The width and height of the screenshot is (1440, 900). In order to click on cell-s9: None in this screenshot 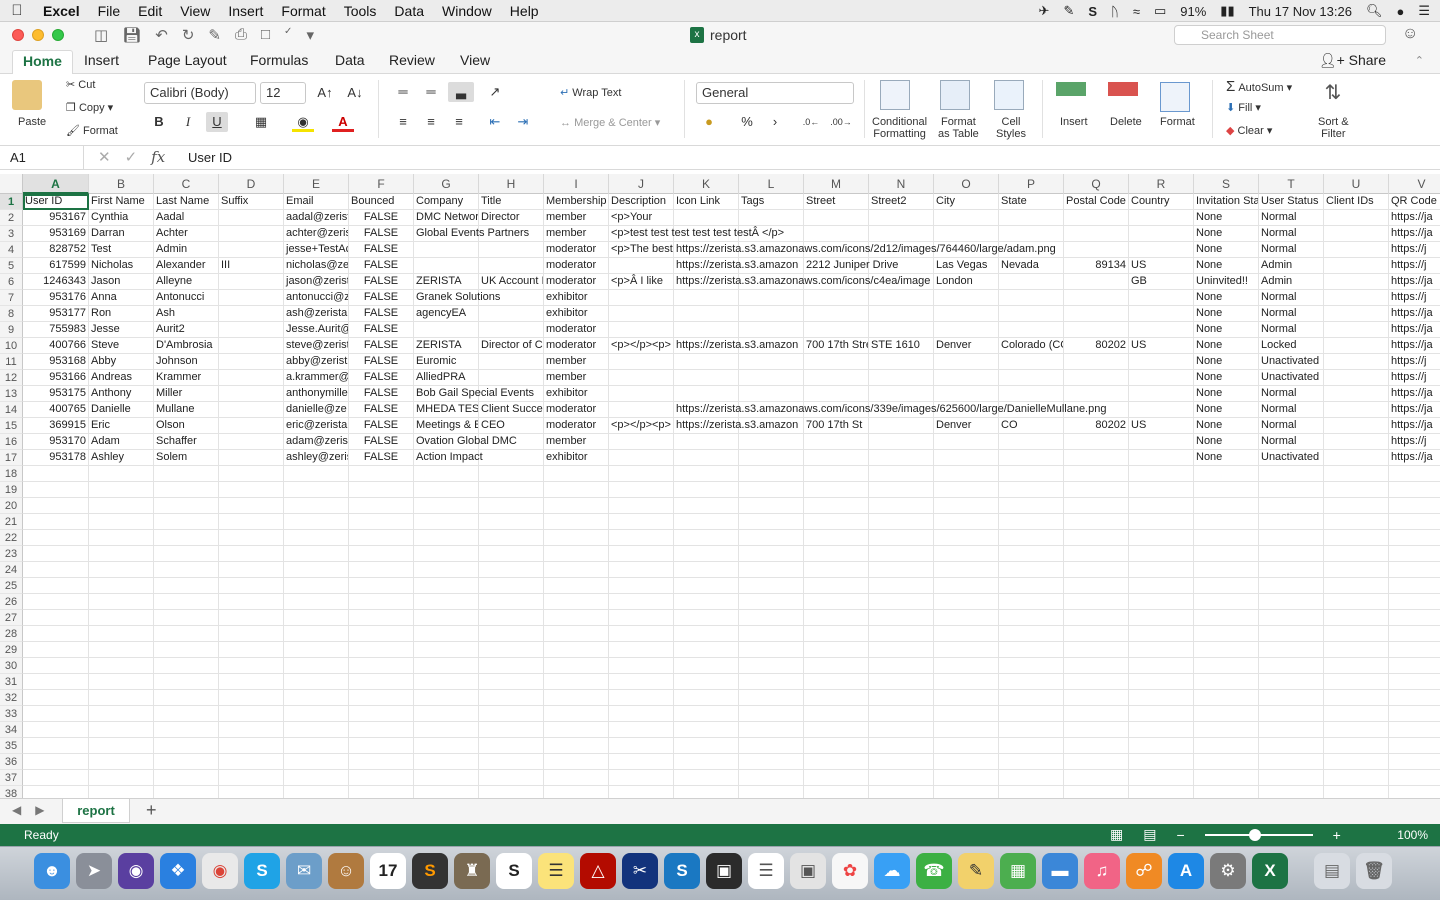, I will do `click(1226, 330)`.